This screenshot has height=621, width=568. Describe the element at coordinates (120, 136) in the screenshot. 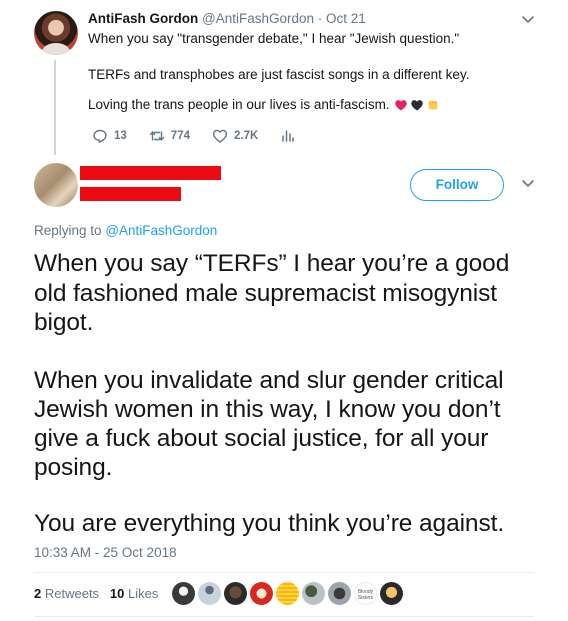

I see `reply-count: 13` at that location.